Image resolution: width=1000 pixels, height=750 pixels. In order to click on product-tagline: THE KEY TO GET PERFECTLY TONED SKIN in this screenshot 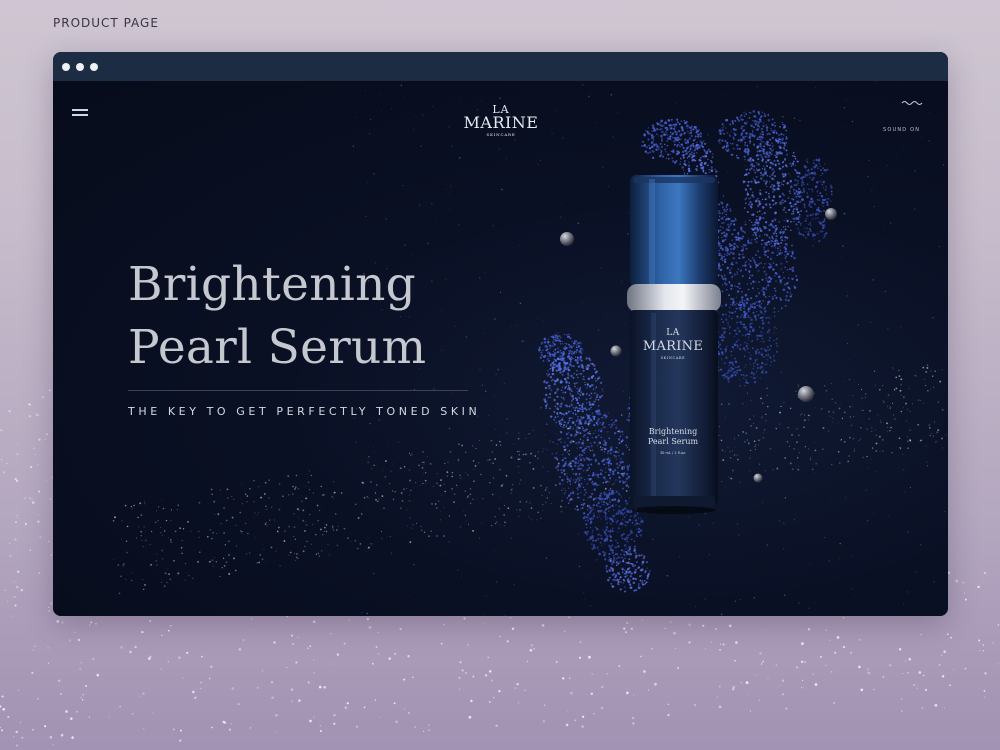, I will do `click(304, 411)`.